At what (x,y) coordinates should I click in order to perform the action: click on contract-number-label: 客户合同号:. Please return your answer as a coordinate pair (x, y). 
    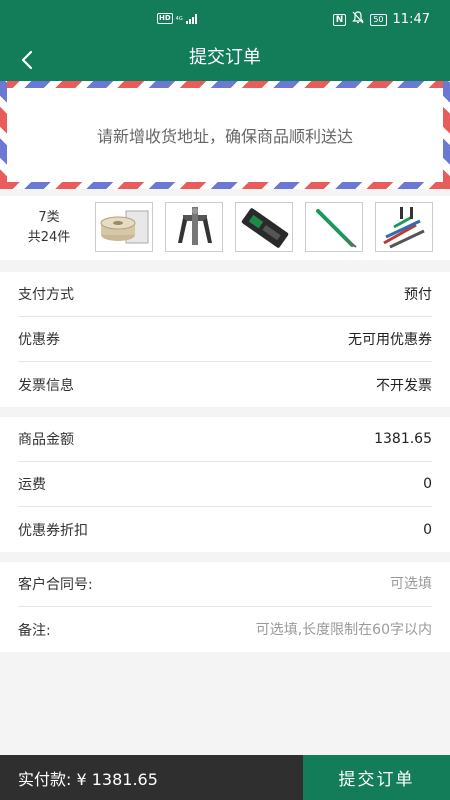
    Looking at the image, I should click on (55, 585).